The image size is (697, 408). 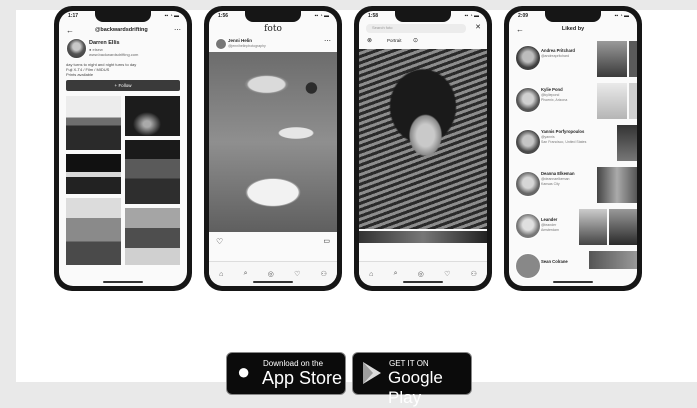 I want to click on heart-icon: ♡, so click(x=219, y=241).